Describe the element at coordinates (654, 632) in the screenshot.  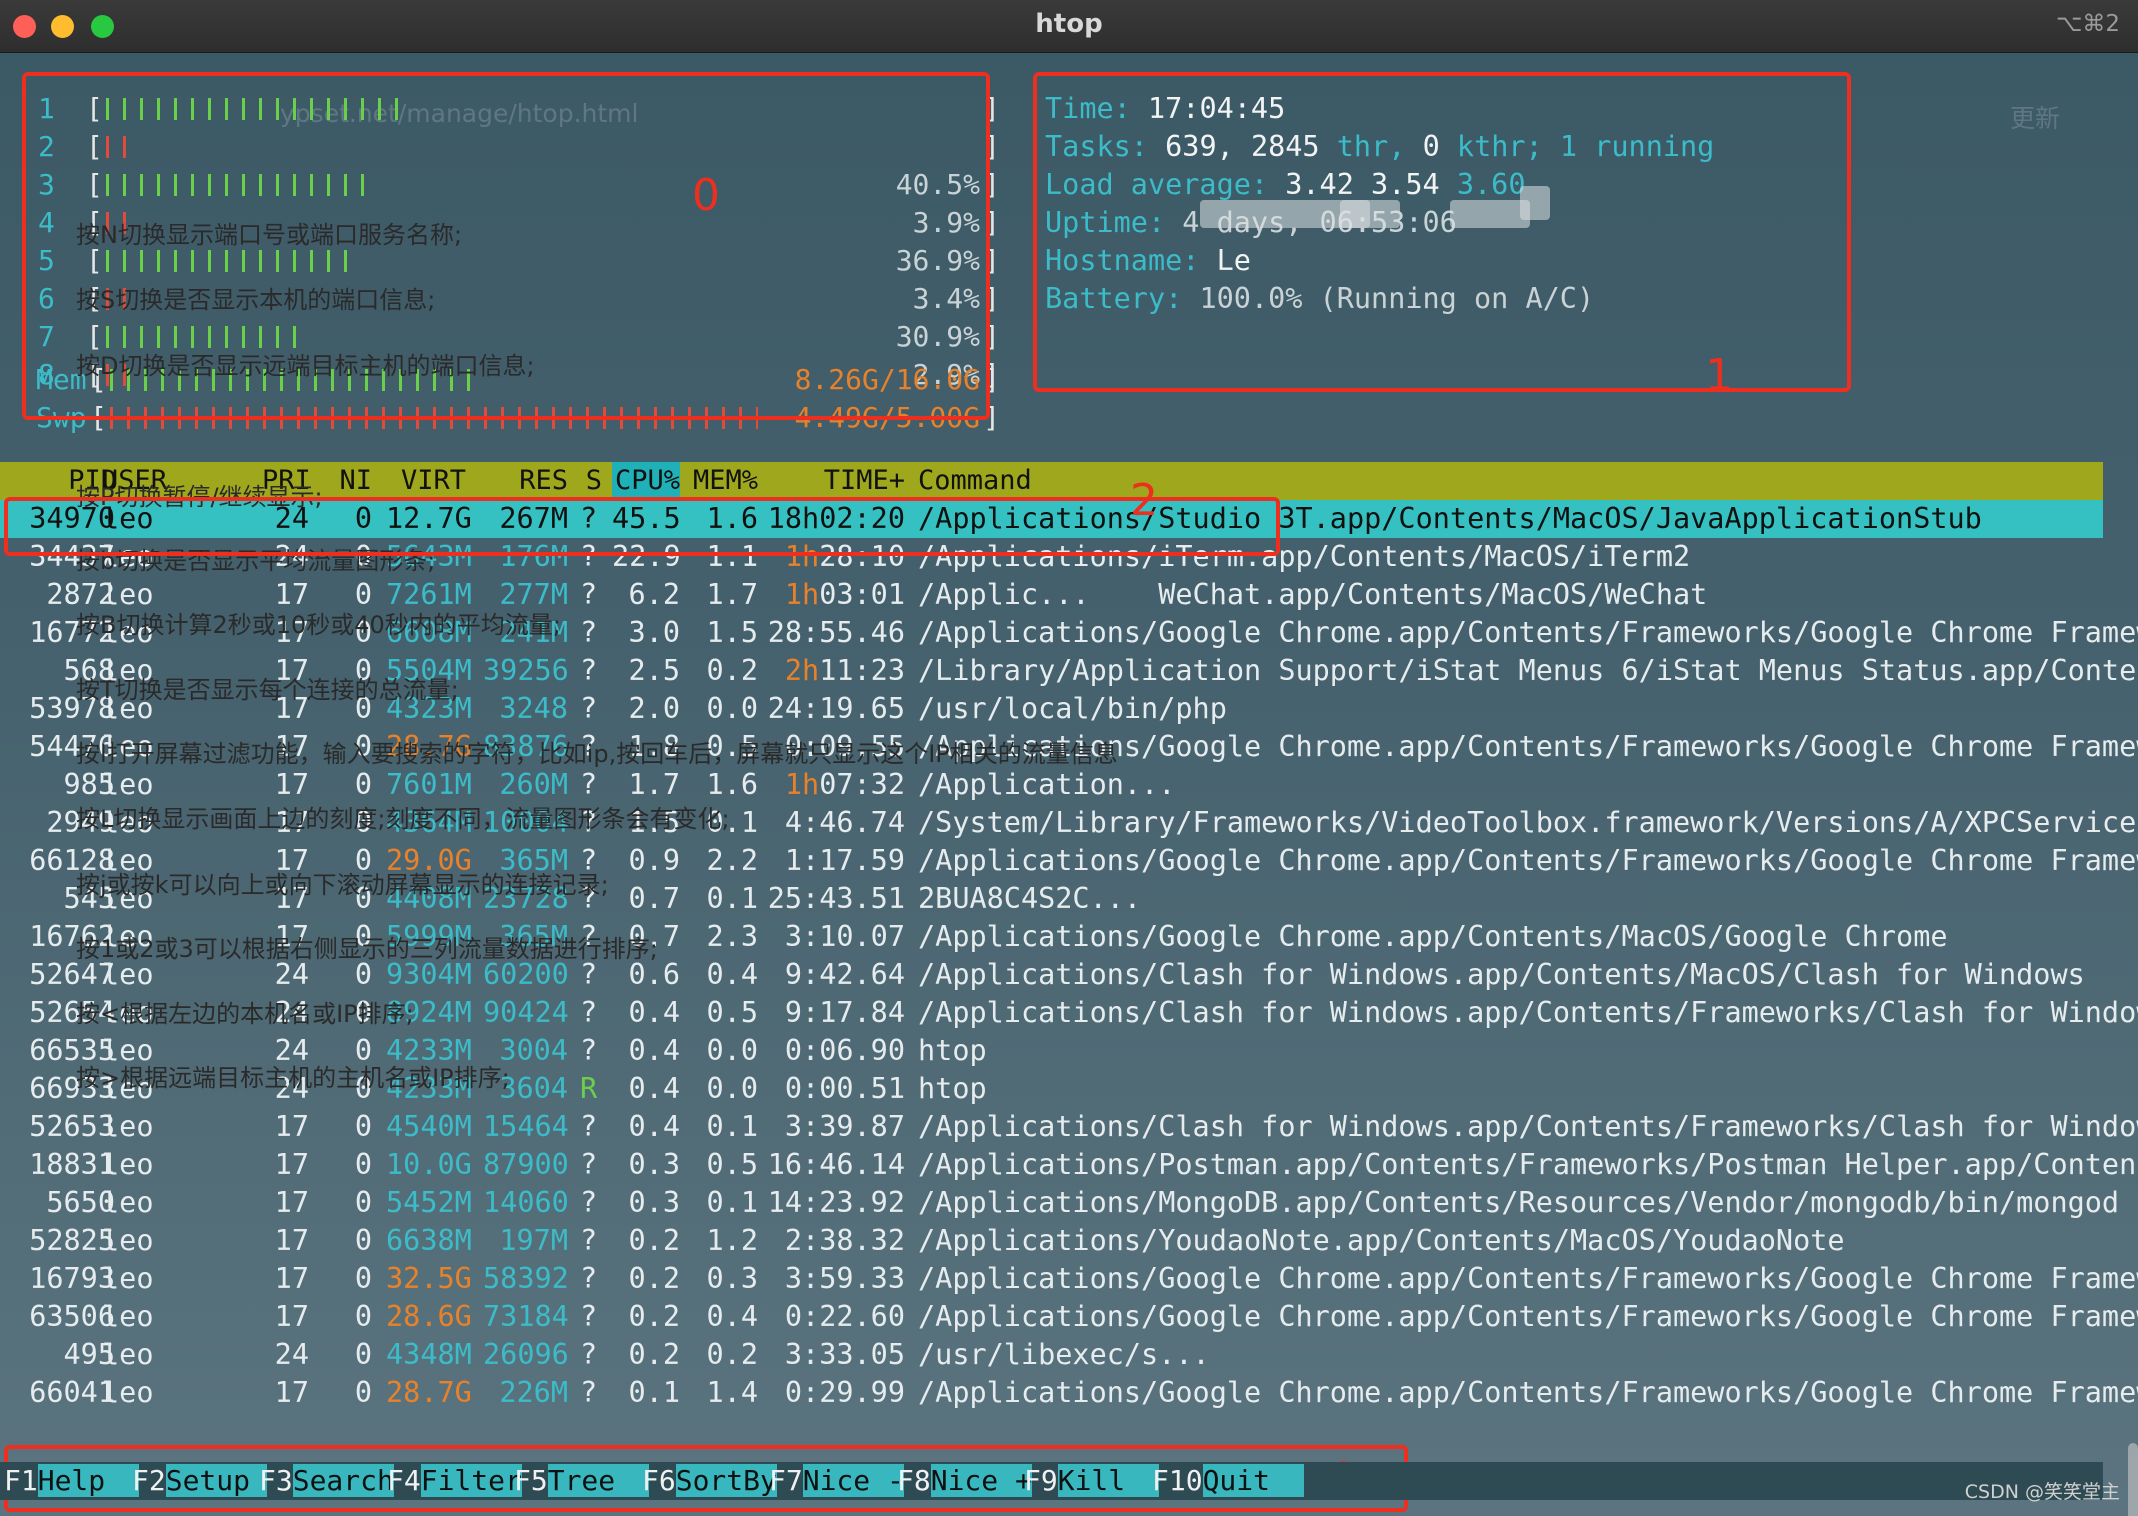
I see `process-cpu: 3.0` at that location.